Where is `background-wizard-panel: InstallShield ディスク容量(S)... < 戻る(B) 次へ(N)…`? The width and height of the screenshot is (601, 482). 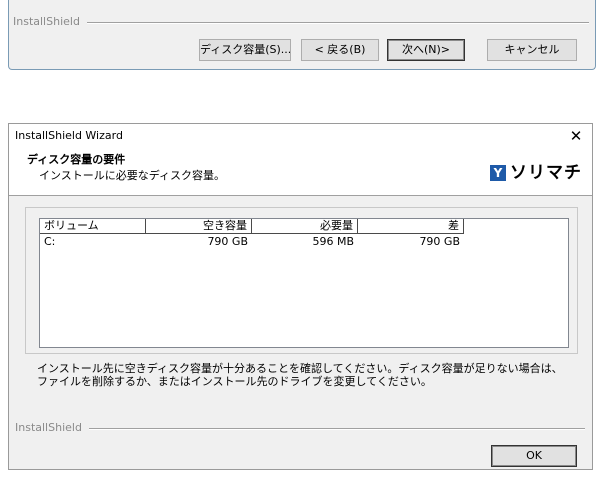 background-wizard-panel: InstallShield ディスク容量(S)... < 戻る(B) 次へ(N)… is located at coordinates (302, 35).